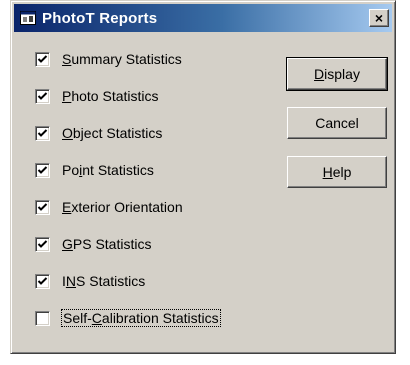  I want to click on display-button: Display, so click(337, 74).